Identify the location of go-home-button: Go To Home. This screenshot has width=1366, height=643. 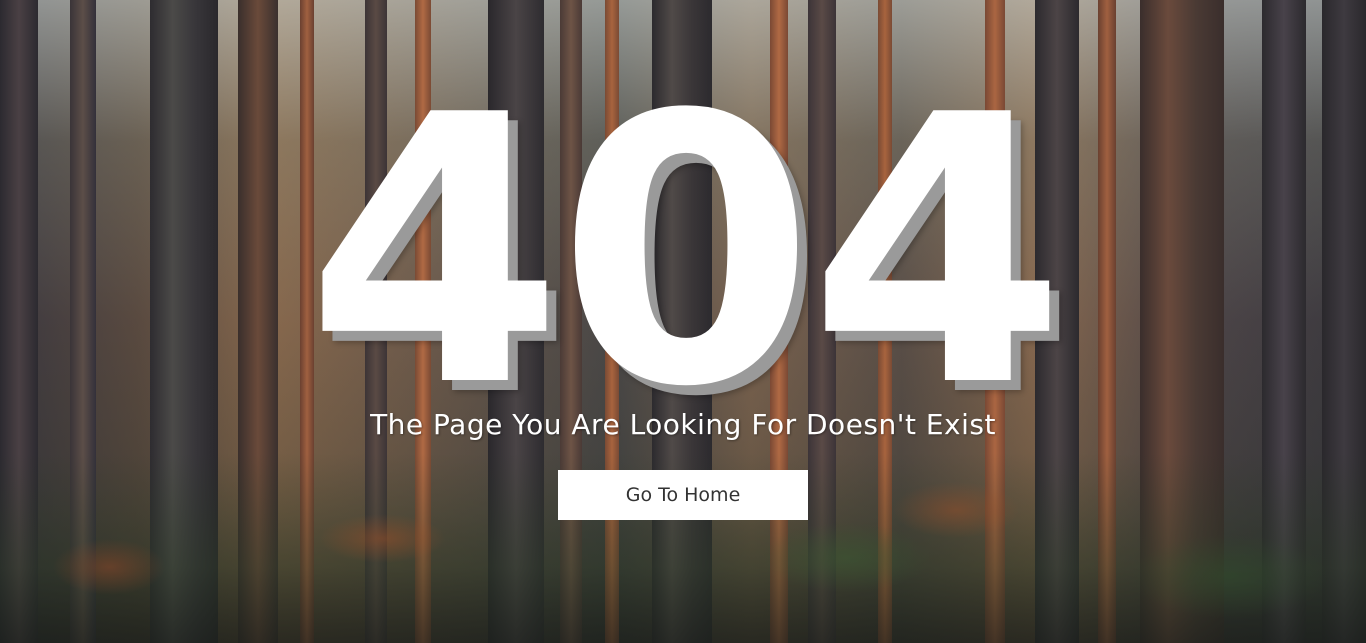
(683, 495).